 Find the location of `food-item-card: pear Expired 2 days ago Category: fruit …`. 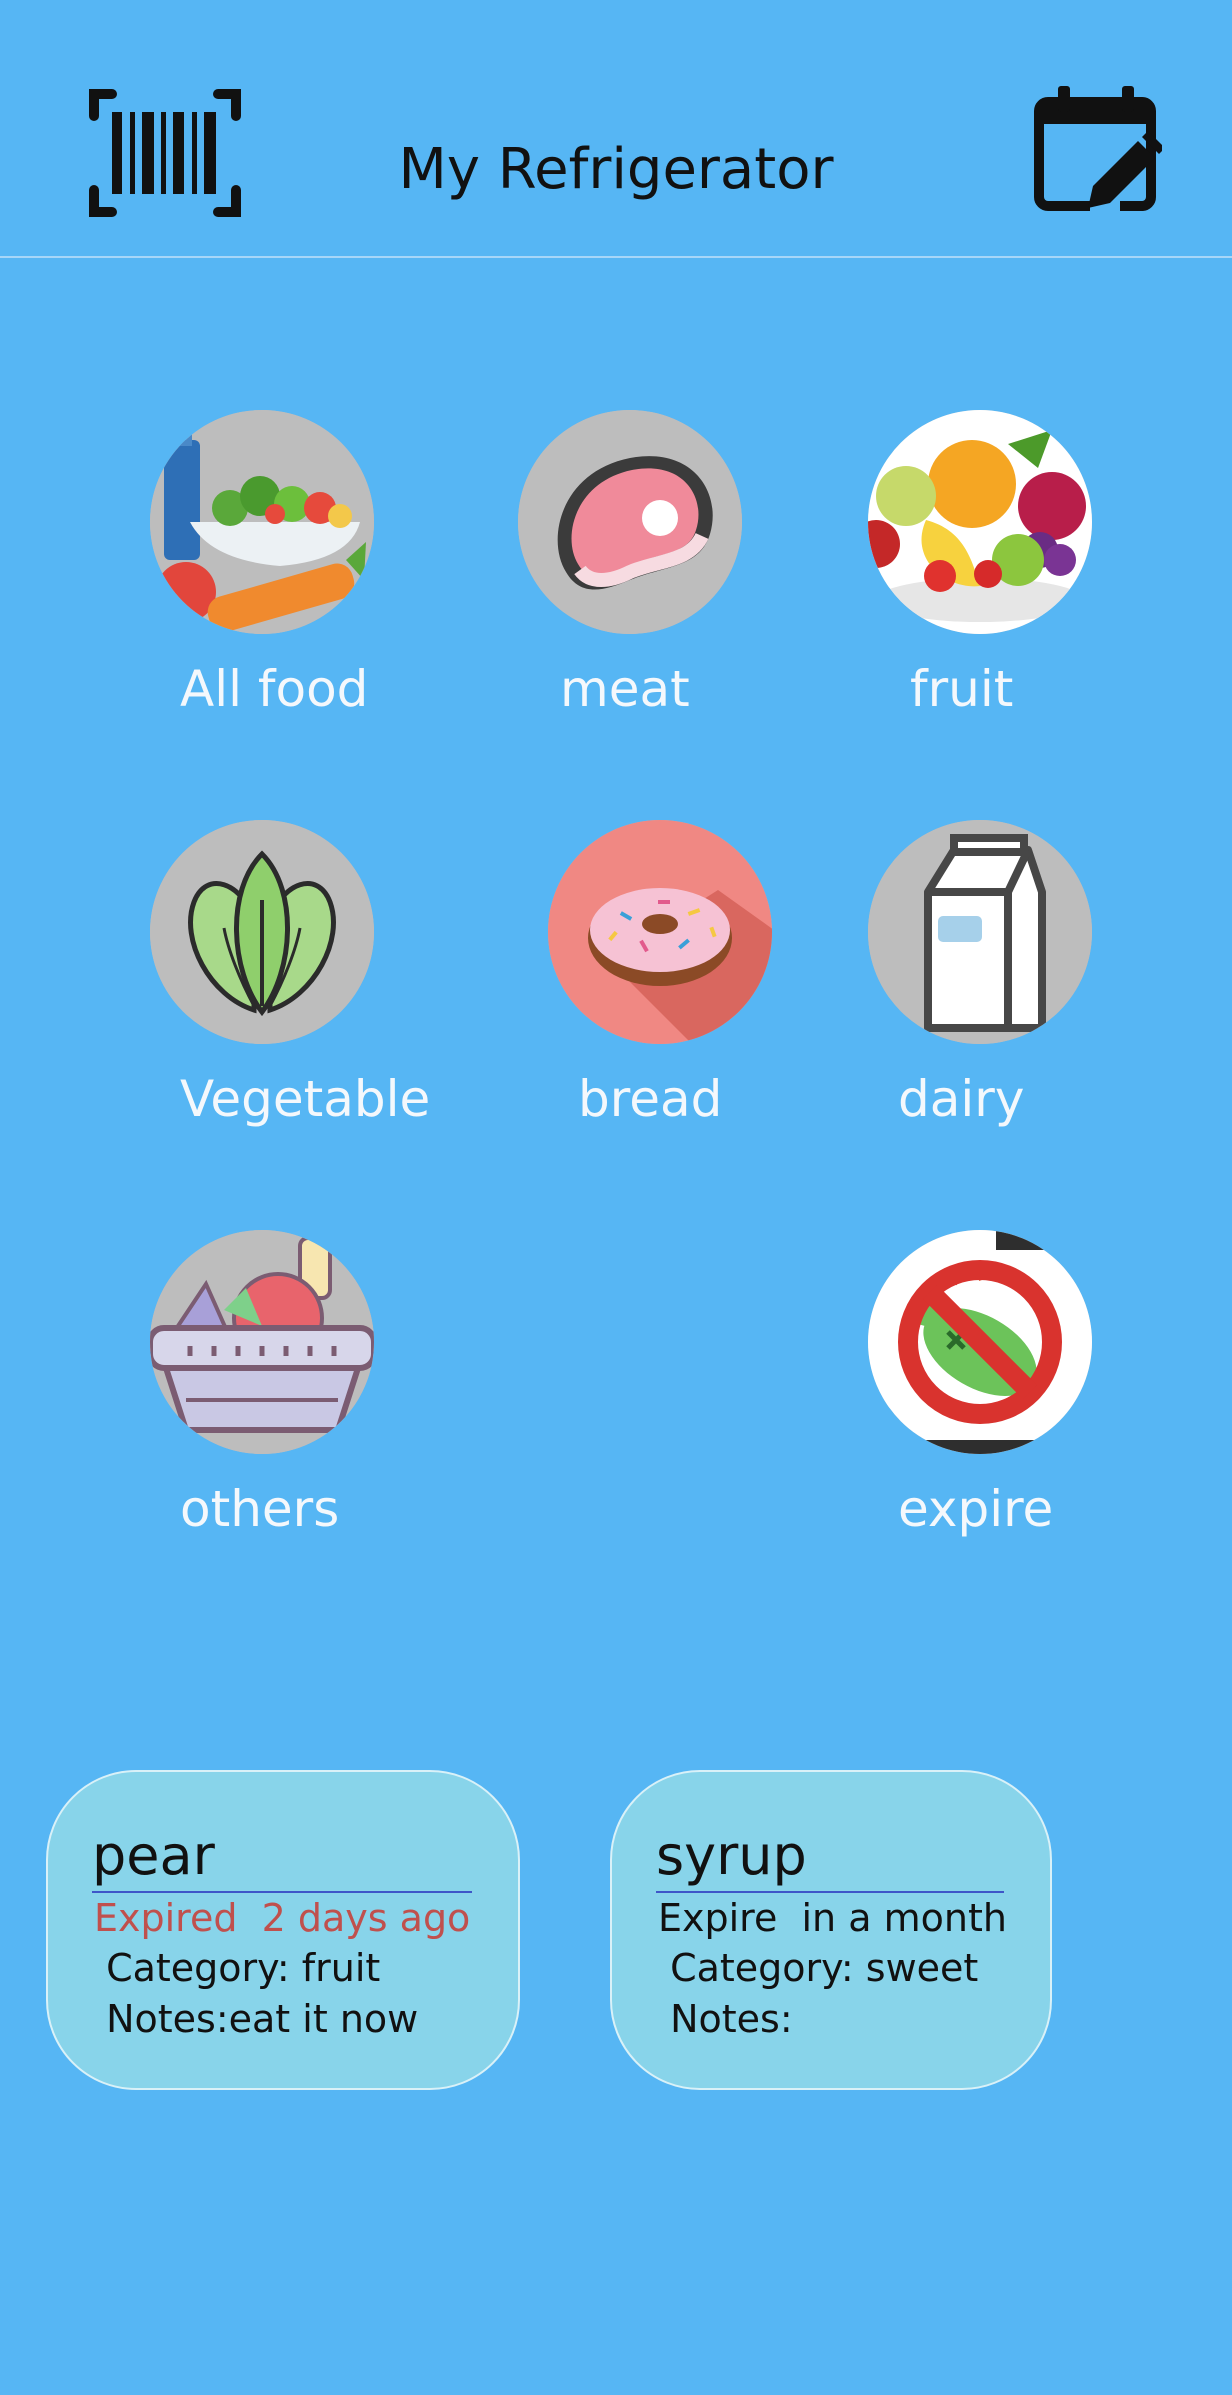

food-item-card: pear Expired 2 days ago Category: fruit … is located at coordinates (283, 1930).